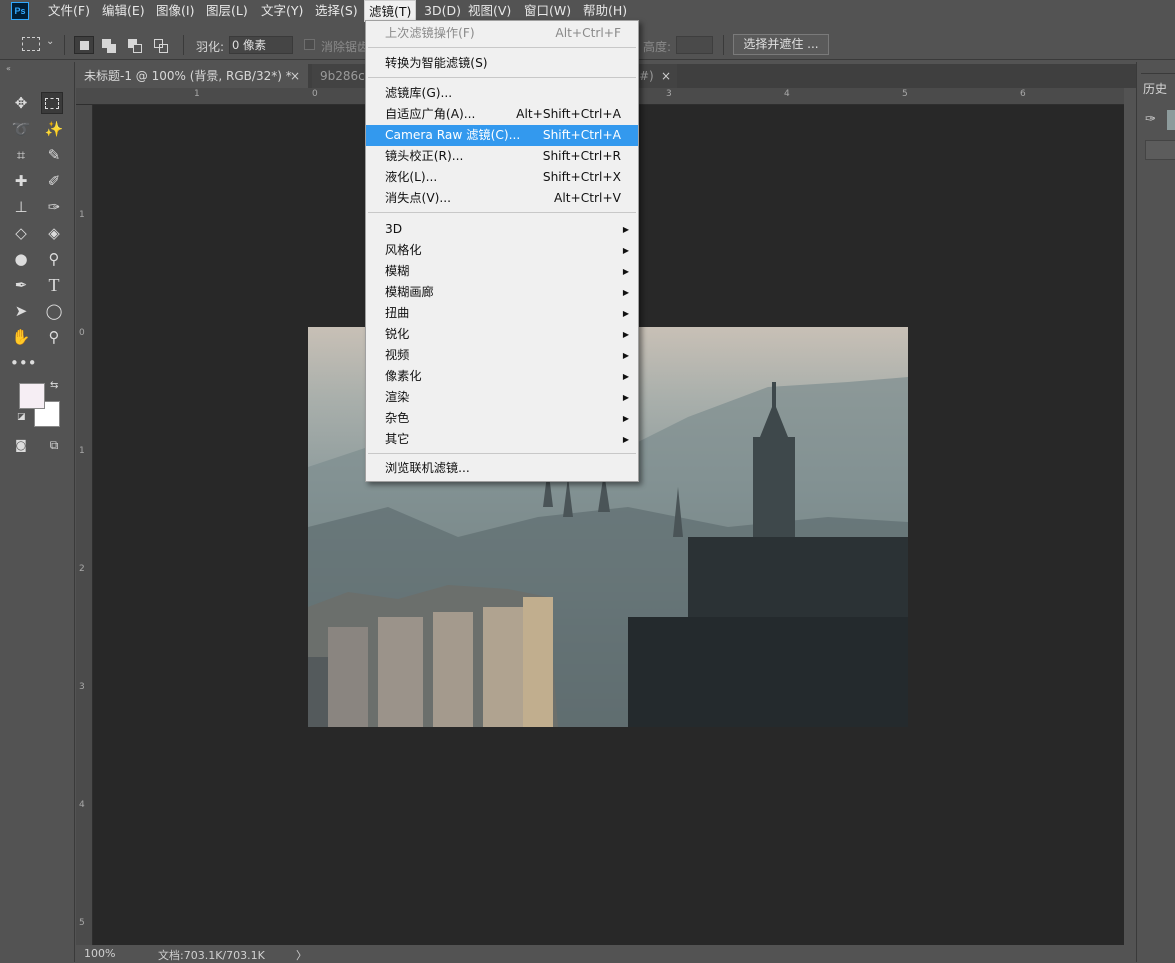  I want to click on chevron-down-icon: ⌄, so click(50, 41).